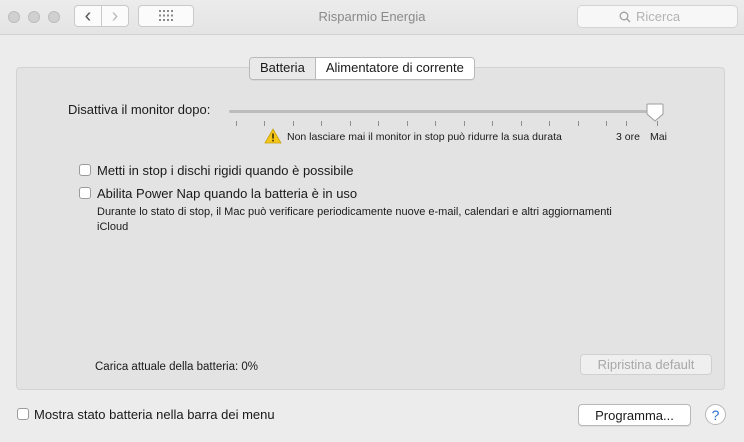 This screenshot has width=744, height=442. I want to click on slider-label-3h: 3 ore, so click(628, 137).